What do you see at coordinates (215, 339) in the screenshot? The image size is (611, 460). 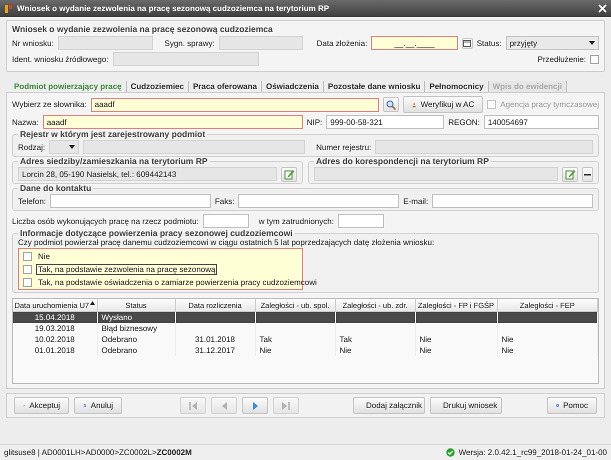 I see `table-cell: 31.01.2018` at bounding box center [215, 339].